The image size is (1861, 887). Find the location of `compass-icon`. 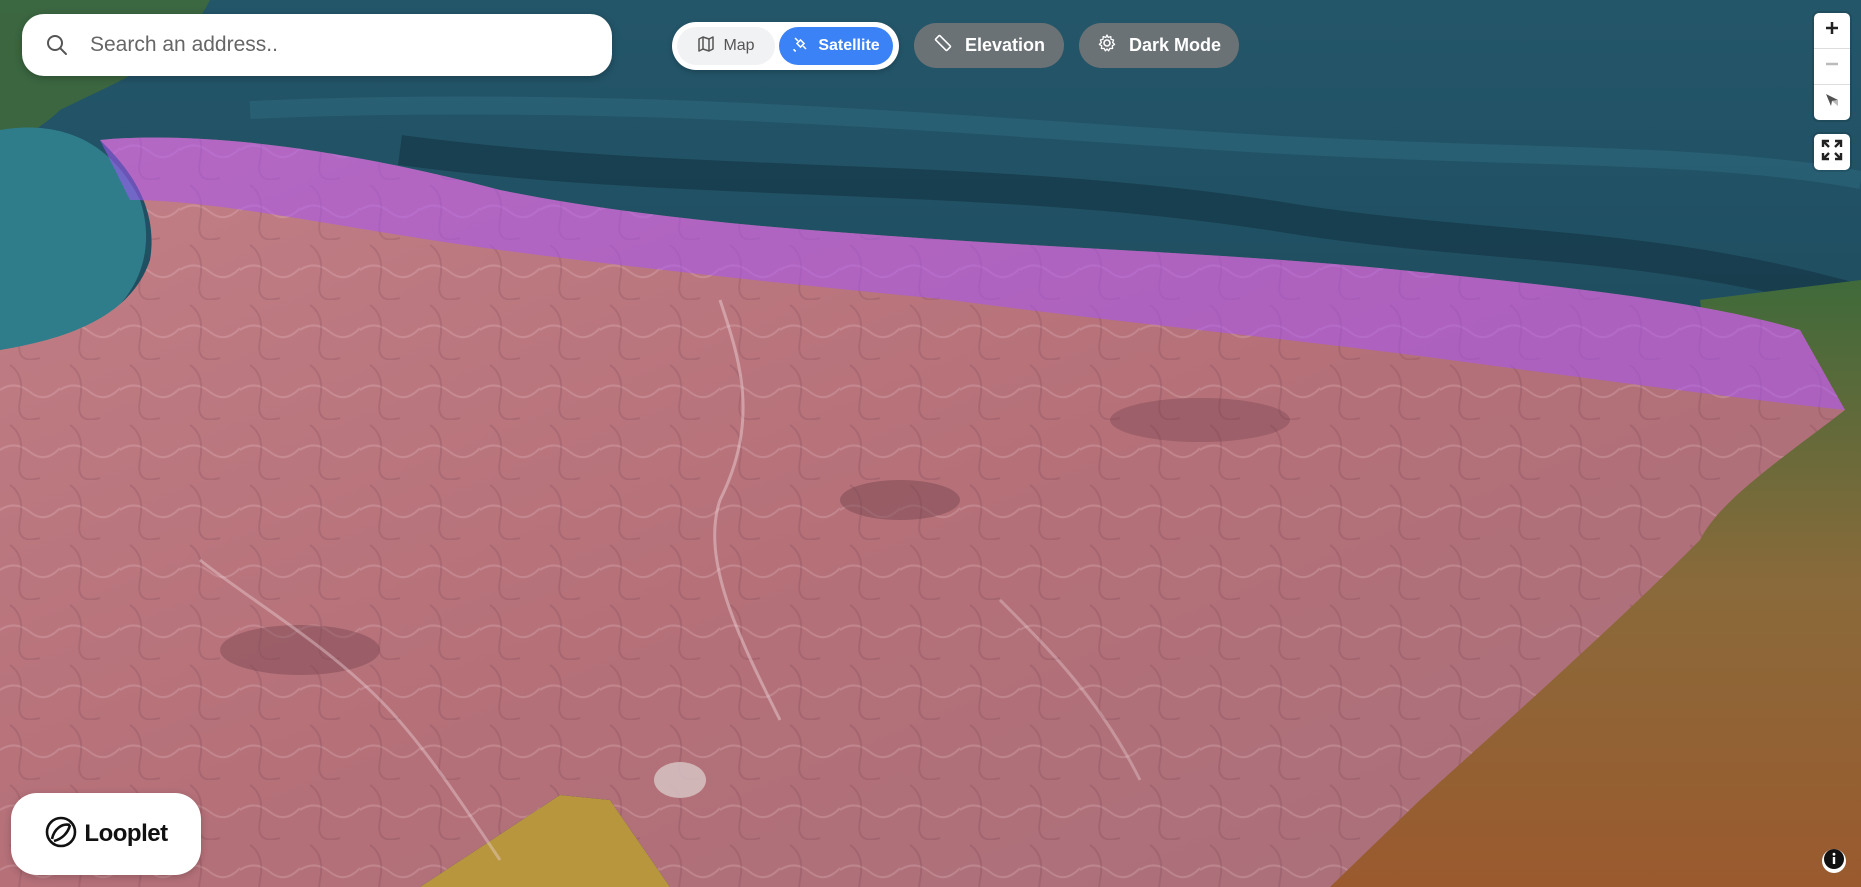

compass-icon is located at coordinates (1832, 102).